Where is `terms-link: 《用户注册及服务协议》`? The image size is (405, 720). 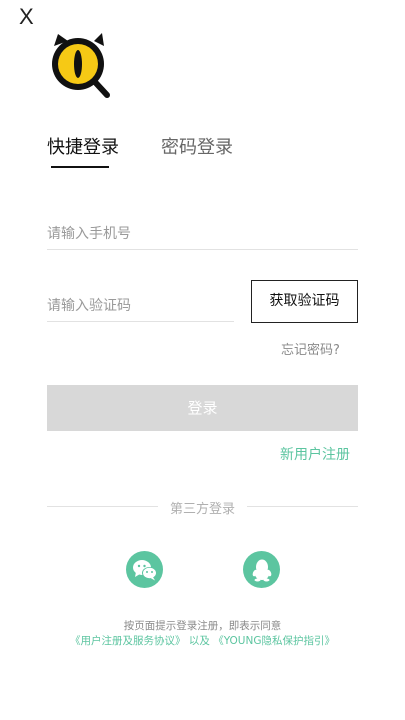 terms-link: 《用户注册及服务协议》 is located at coordinates (128, 641).